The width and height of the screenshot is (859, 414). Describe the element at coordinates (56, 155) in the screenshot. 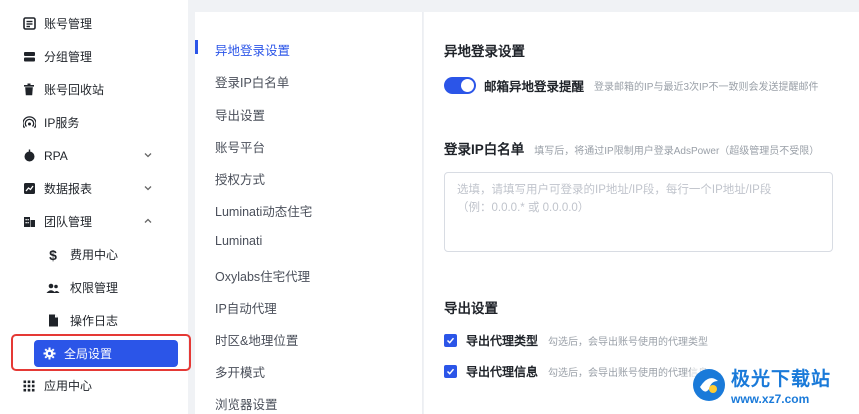

I see `sidebar-item-label: RPA` at that location.